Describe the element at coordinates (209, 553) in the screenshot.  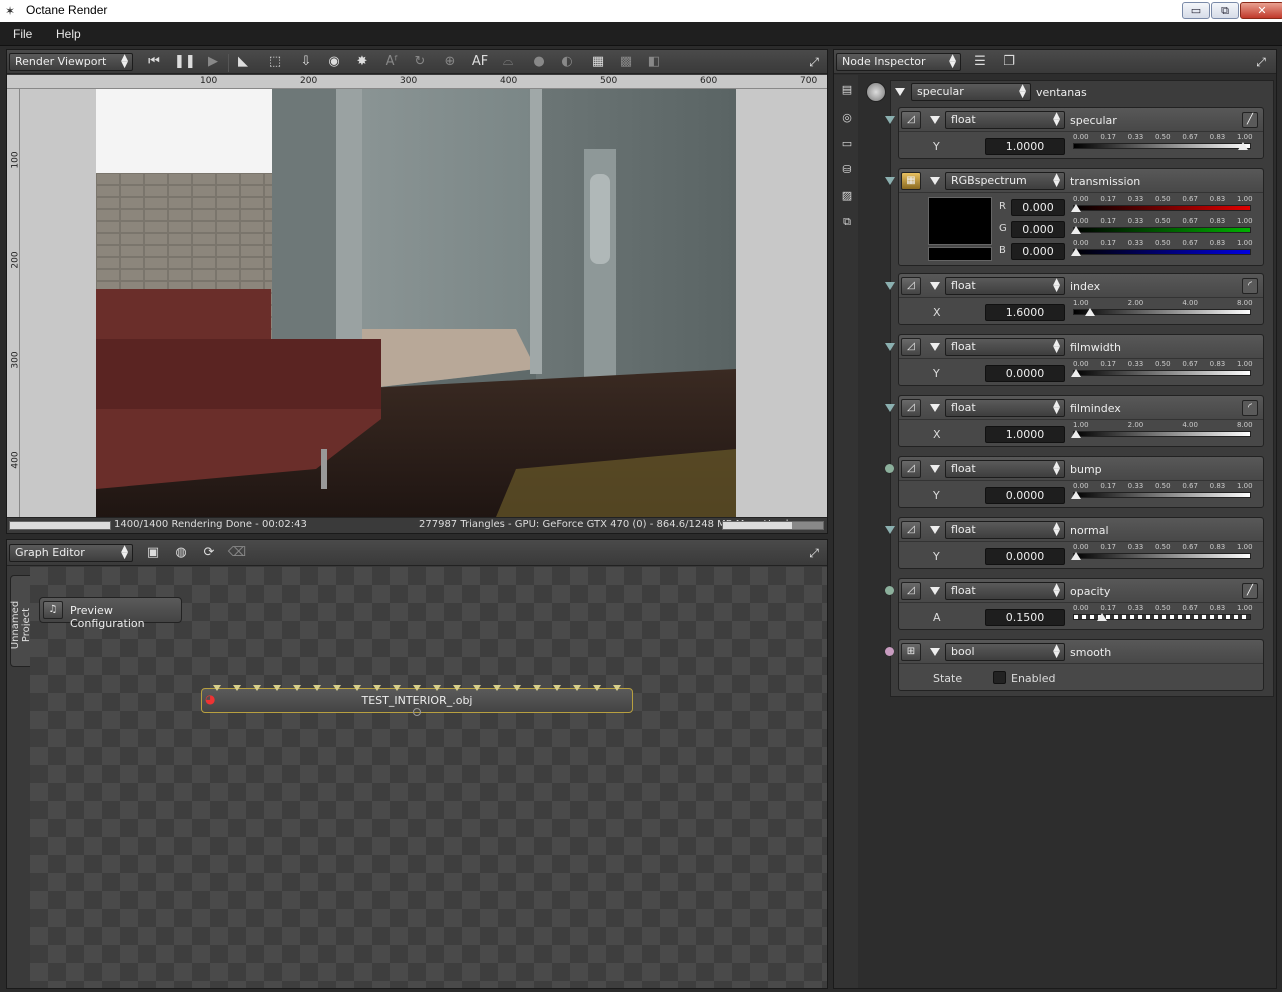
I see `reload-icon: ⟳` at that location.